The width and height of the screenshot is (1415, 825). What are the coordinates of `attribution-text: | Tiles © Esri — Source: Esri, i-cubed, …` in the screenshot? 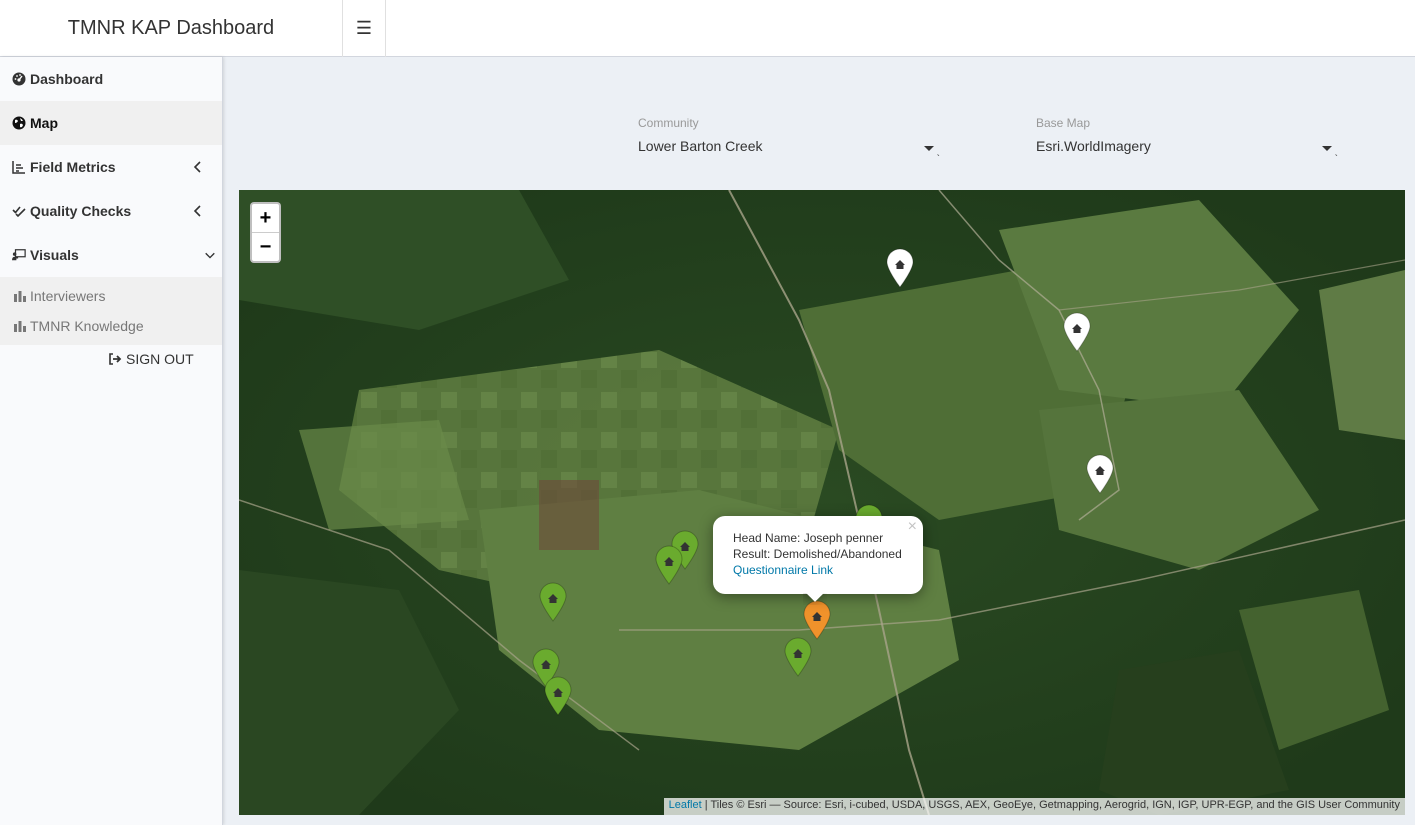 It's located at (1050, 805).